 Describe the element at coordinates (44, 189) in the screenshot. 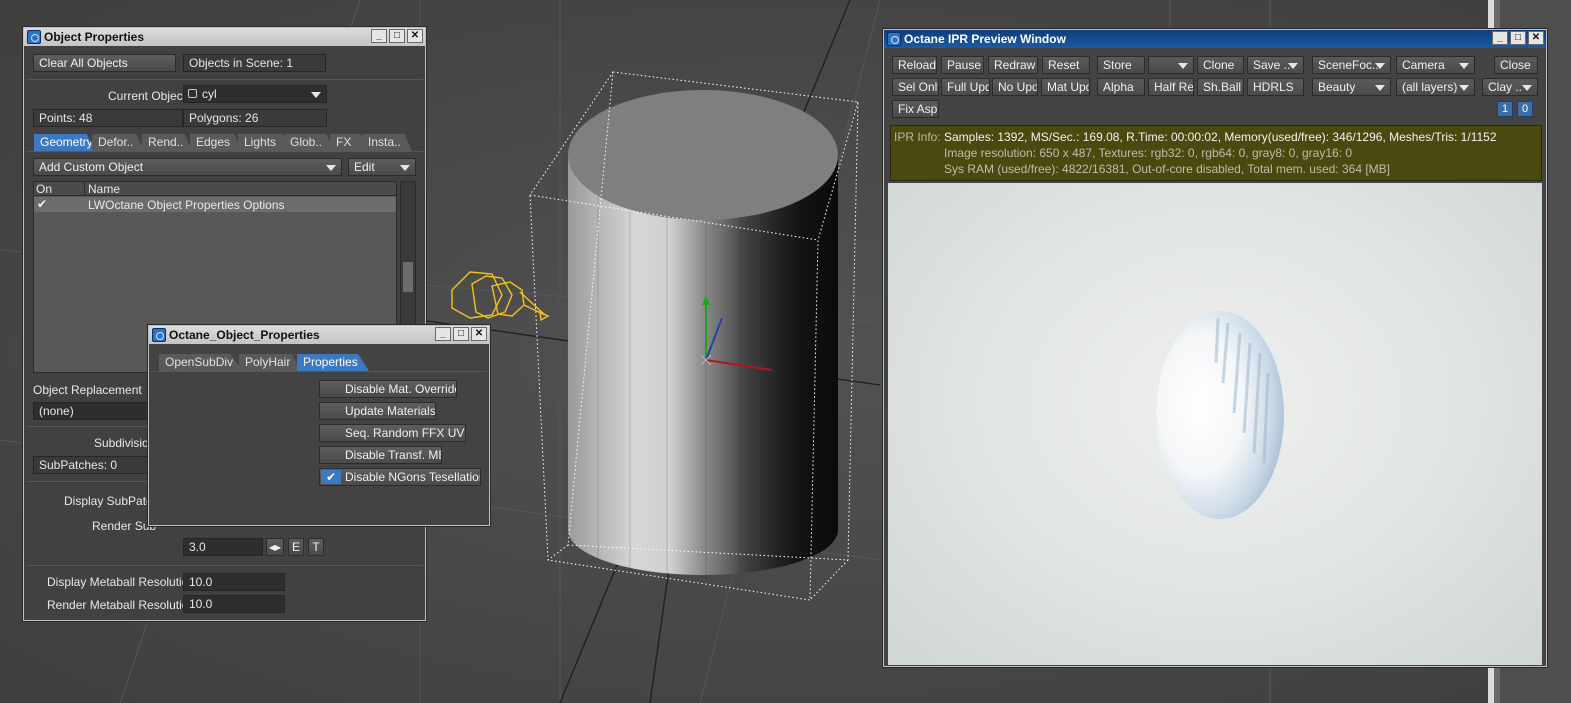

I see `column-on: On` at that location.